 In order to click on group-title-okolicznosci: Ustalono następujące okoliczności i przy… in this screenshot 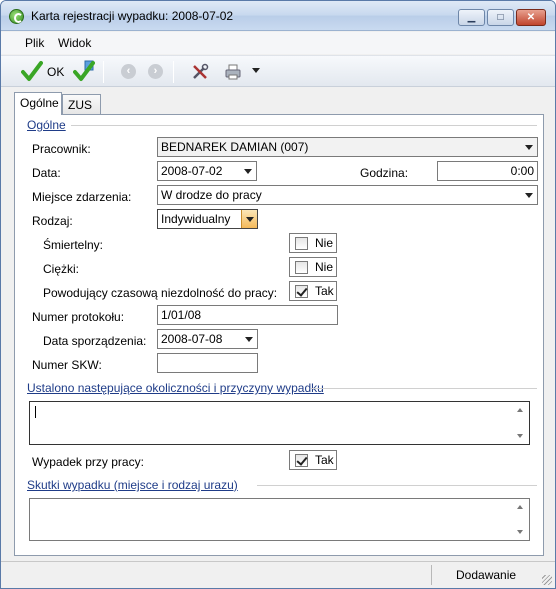, I will do `click(175, 388)`.